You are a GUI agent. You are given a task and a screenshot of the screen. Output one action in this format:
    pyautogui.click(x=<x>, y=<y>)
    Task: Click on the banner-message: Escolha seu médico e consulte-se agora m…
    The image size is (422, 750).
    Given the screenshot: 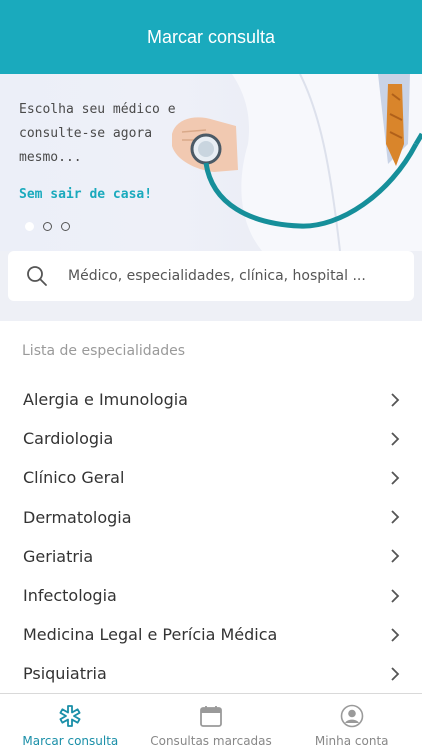 What is the action you would take?
    pyautogui.click(x=97, y=133)
    